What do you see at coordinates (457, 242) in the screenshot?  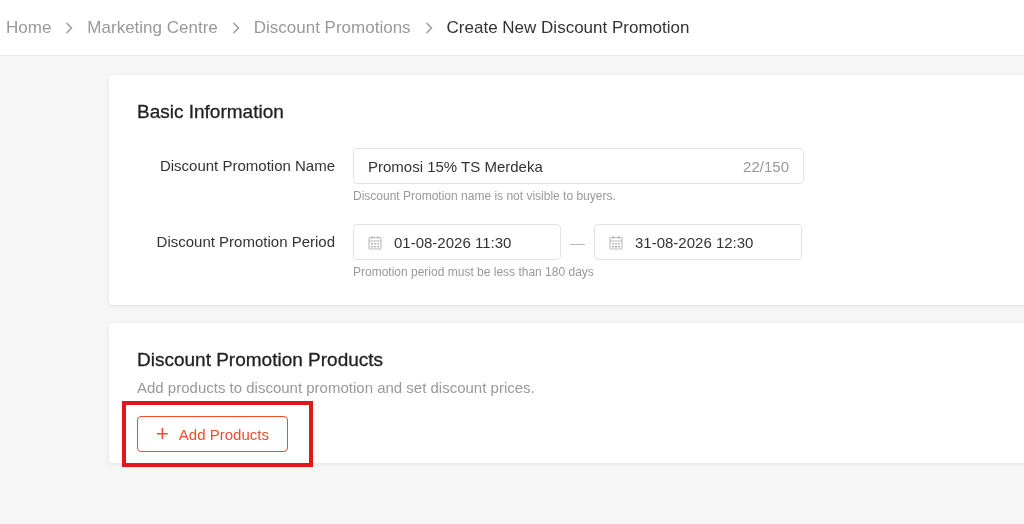 I see `date-field: 01-08-2026 11:30` at bounding box center [457, 242].